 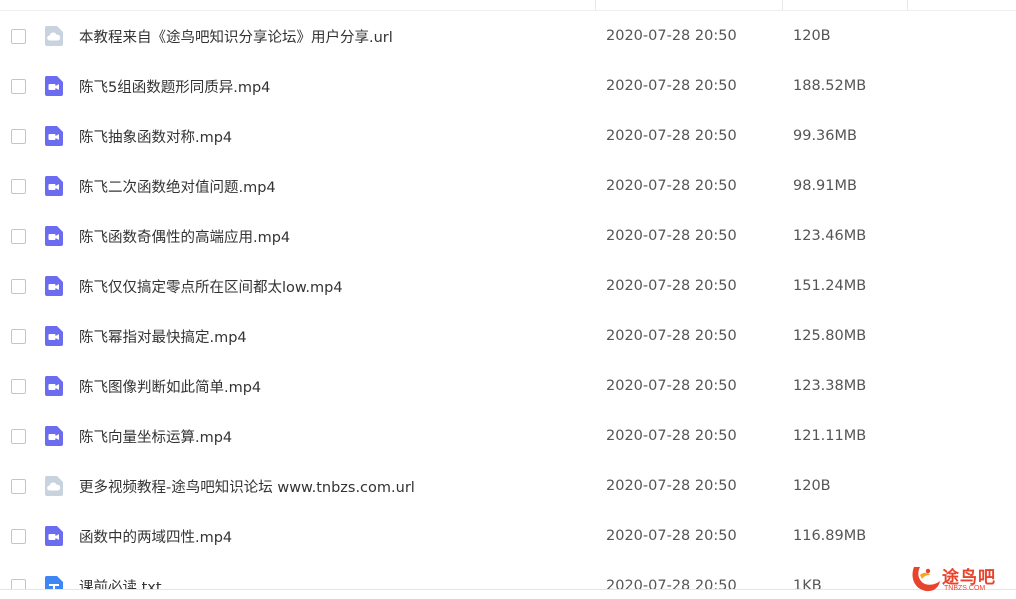 What do you see at coordinates (508, 386) in the screenshot?
I see `file-row: 陈飞图像判断如此简单.mp4 2020-07-28 20:50 123.38MB` at bounding box center [508, 386].